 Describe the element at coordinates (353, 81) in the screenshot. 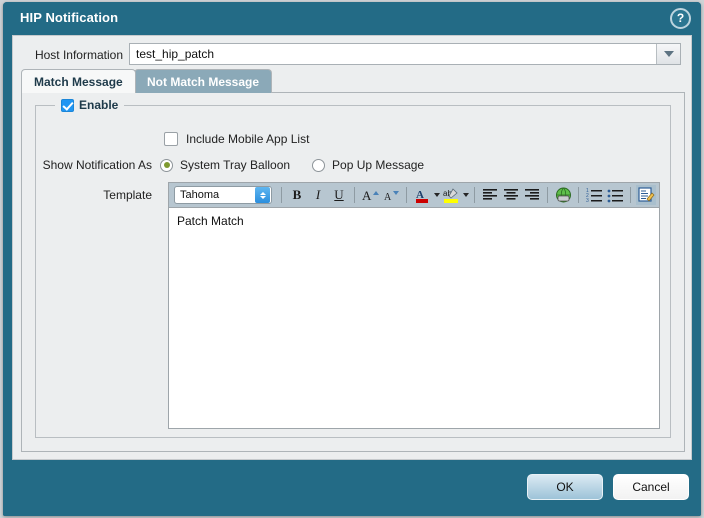

I see `tabstrip: Match Message Not Match Message` at that location.